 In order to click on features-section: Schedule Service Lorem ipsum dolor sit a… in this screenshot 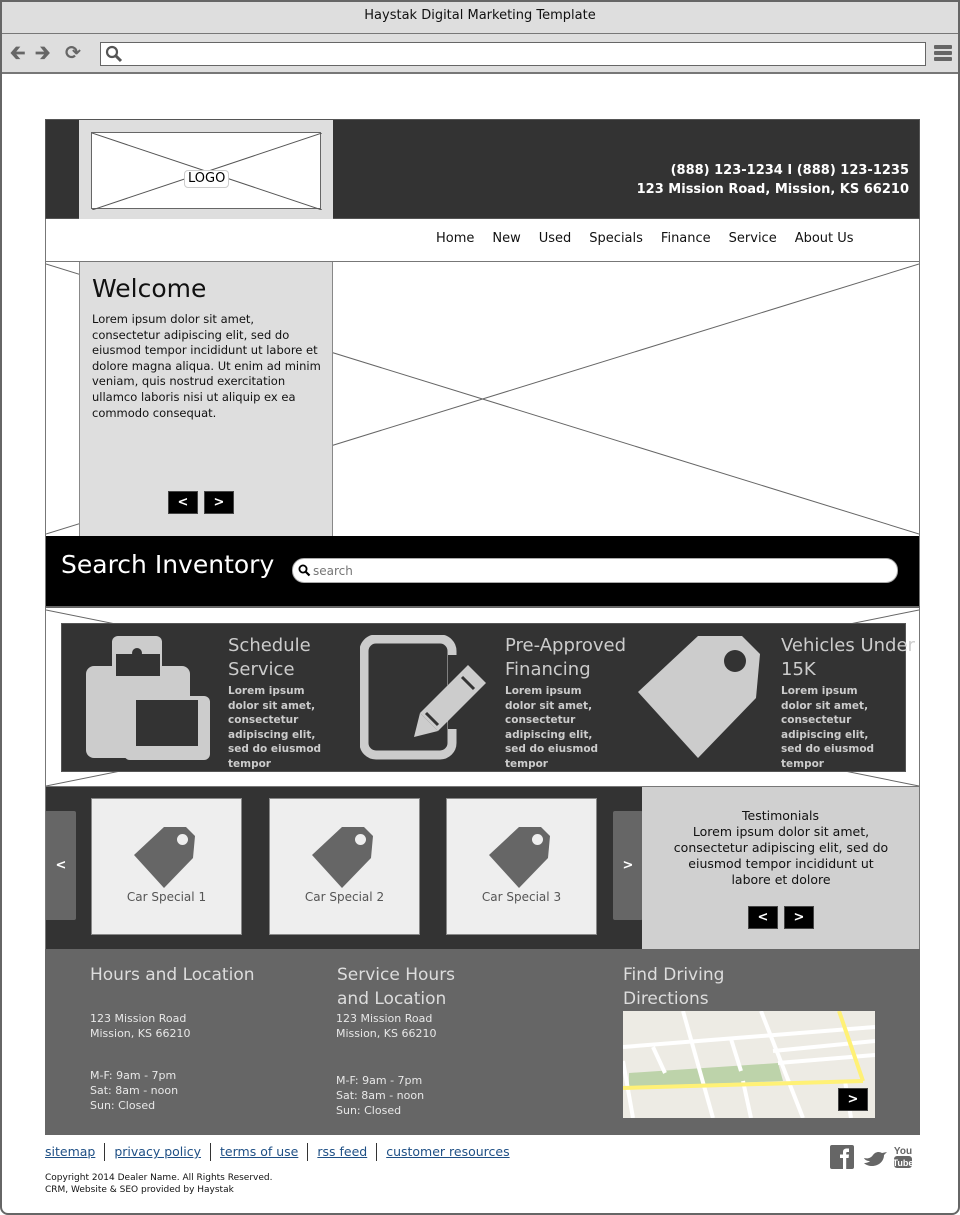, I will do `click(482, 696)`.